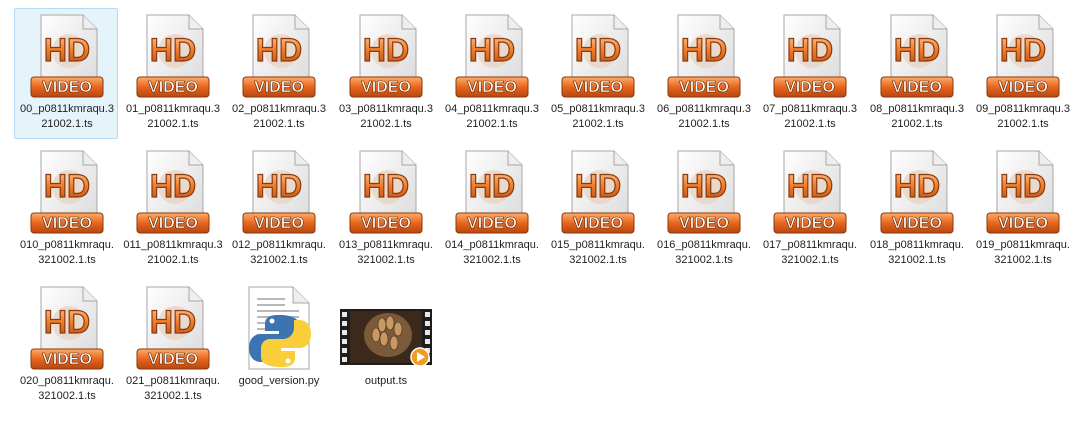 This screenshot has width=1081, height=445. Describe the element at coordinates (598, 252) in the screenshot. I see `file-name: 015_p0811kmraqu.321002.1.ts` at that location.